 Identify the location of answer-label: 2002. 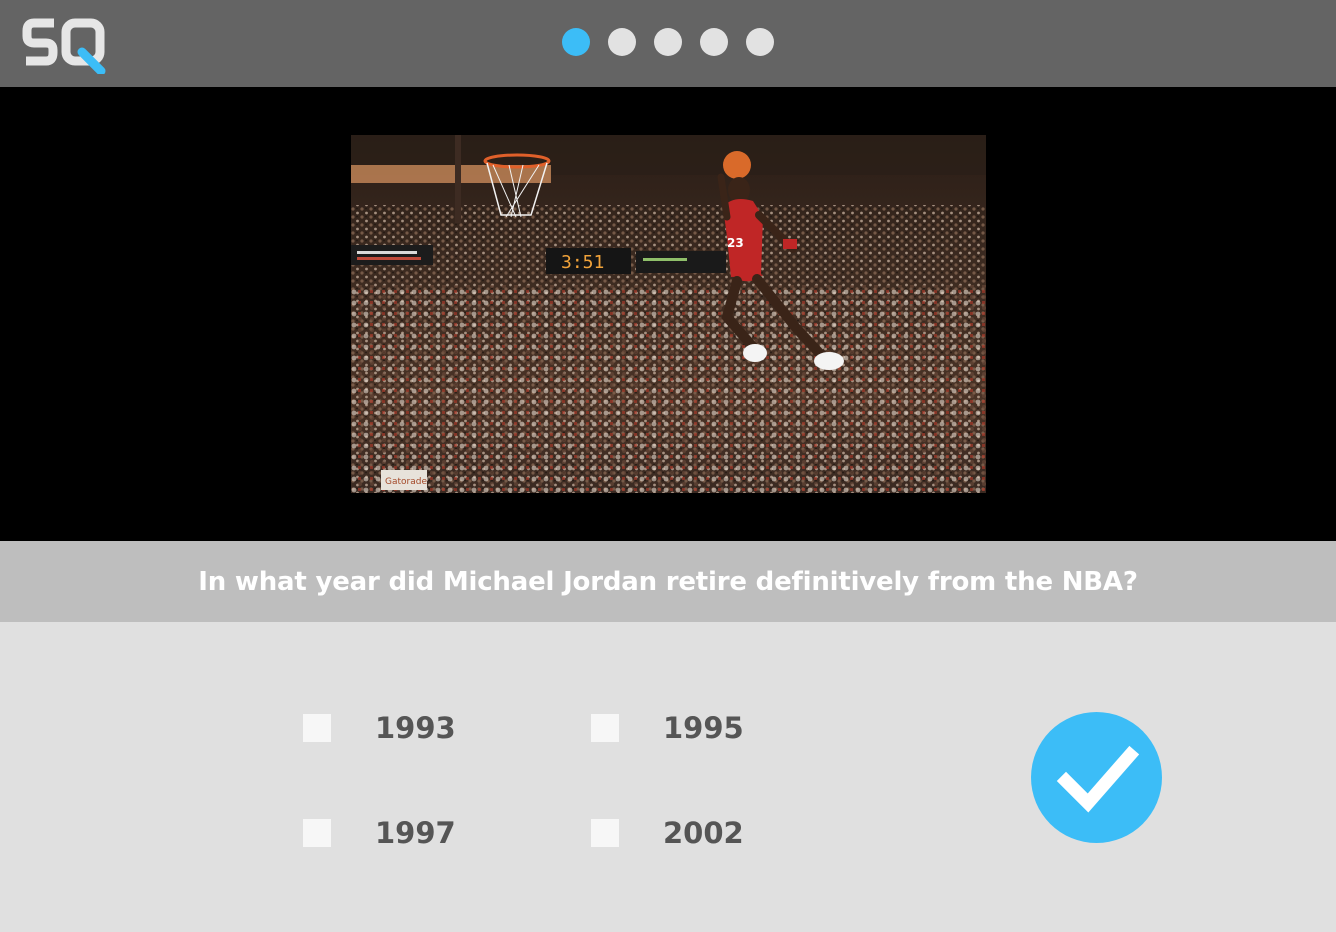
(703, 833).